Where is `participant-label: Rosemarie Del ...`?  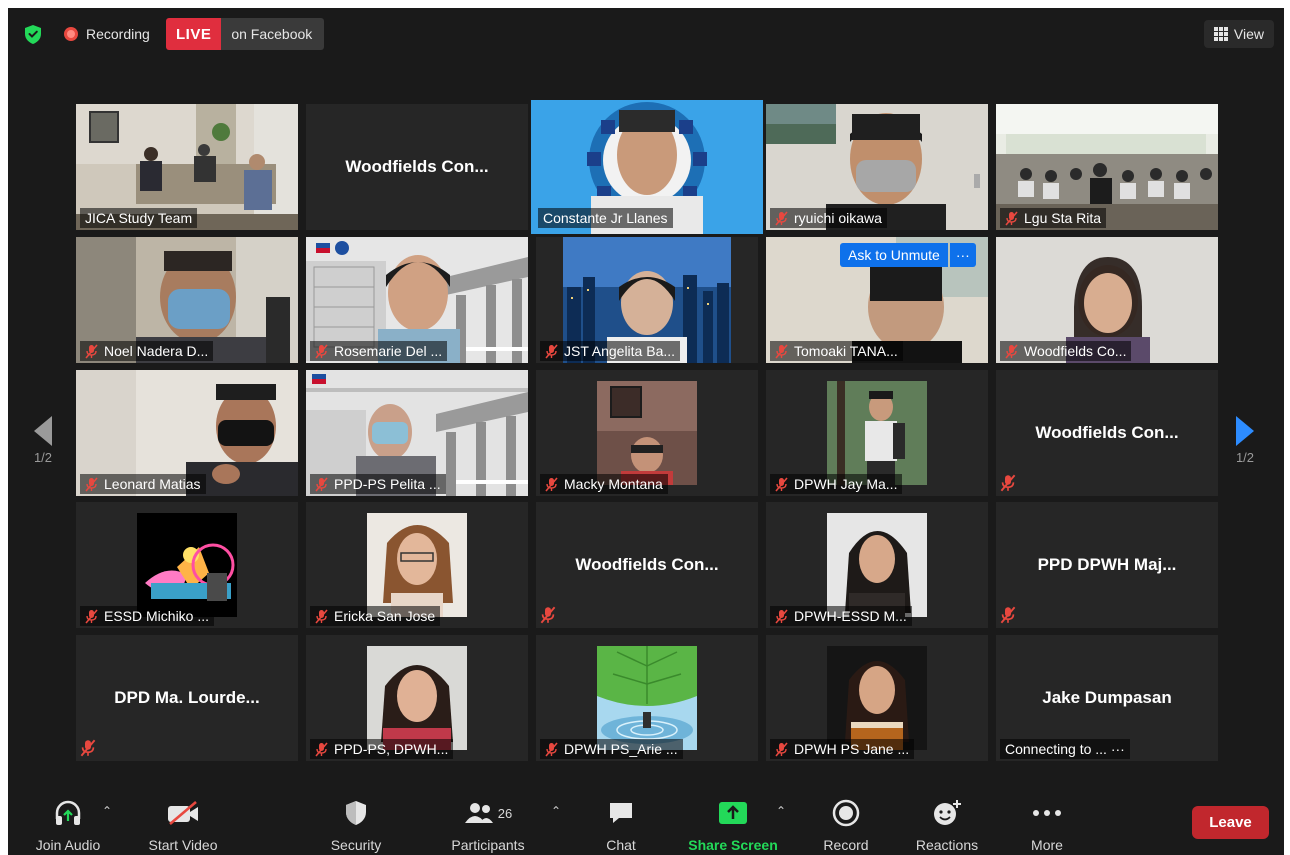
participant-label: Rosemarie Del ... is located at coordinates (379, 351).